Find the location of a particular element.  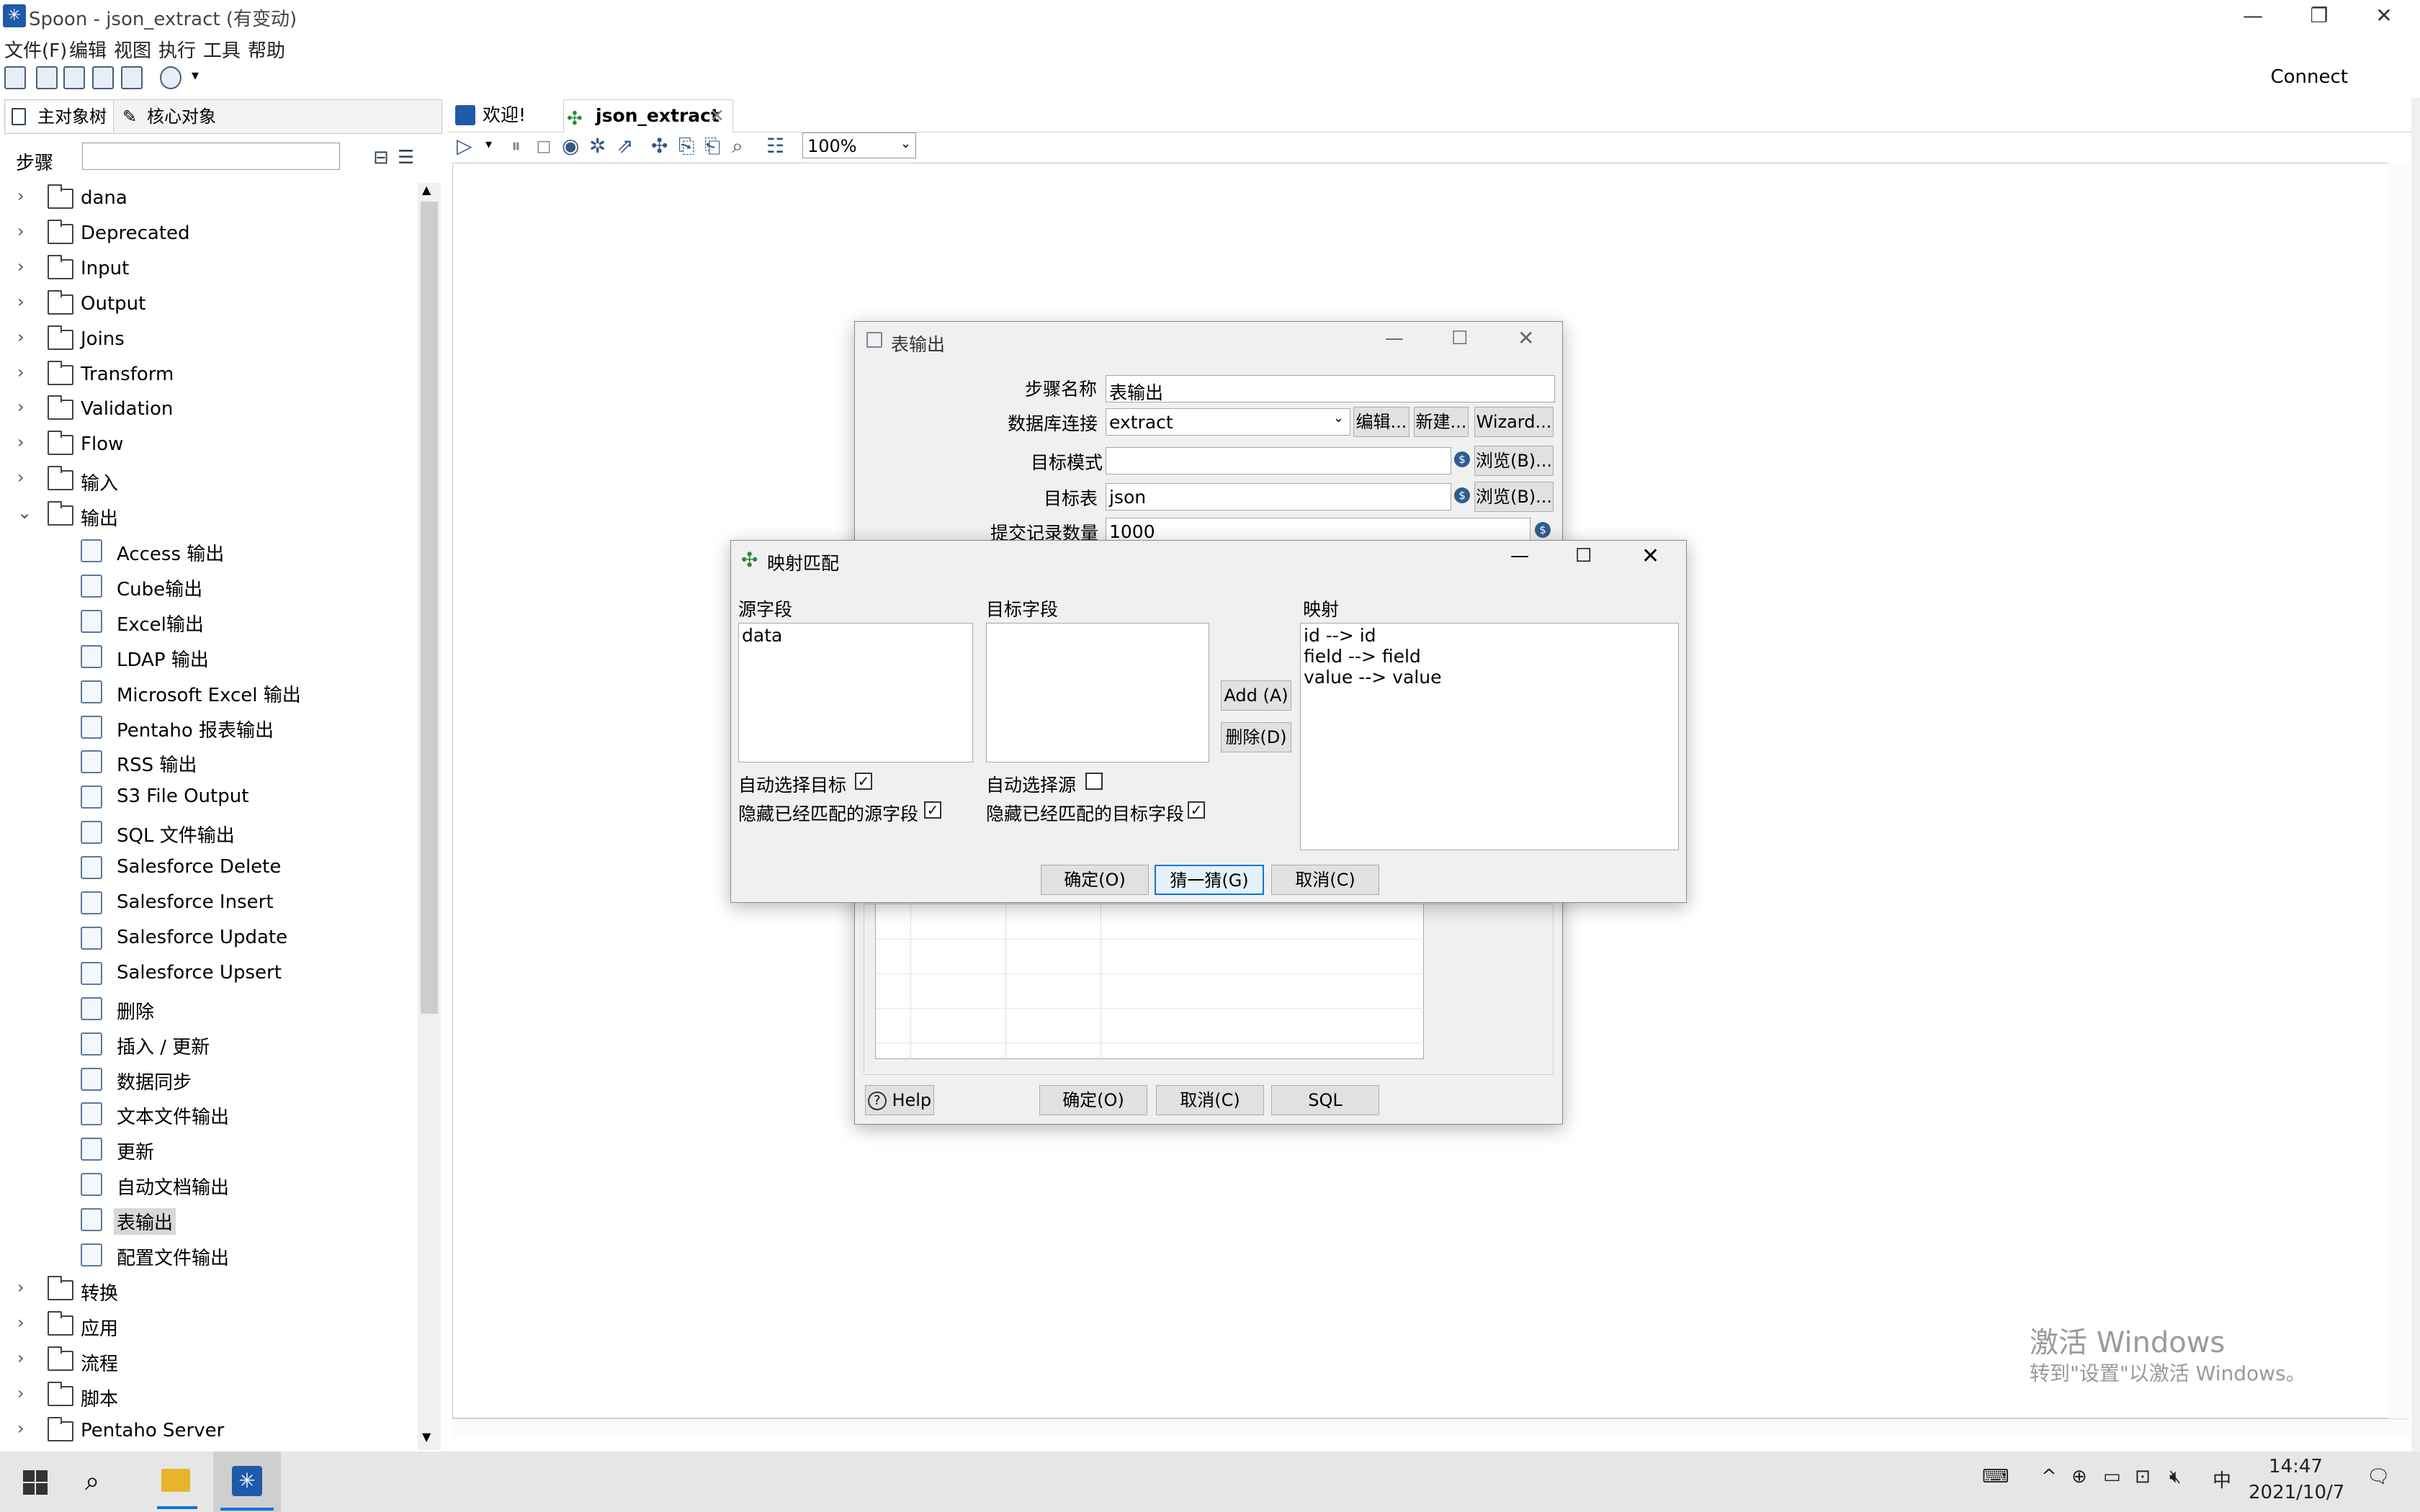

mapping-item: value --> value is located at coordinates (1489, 677).